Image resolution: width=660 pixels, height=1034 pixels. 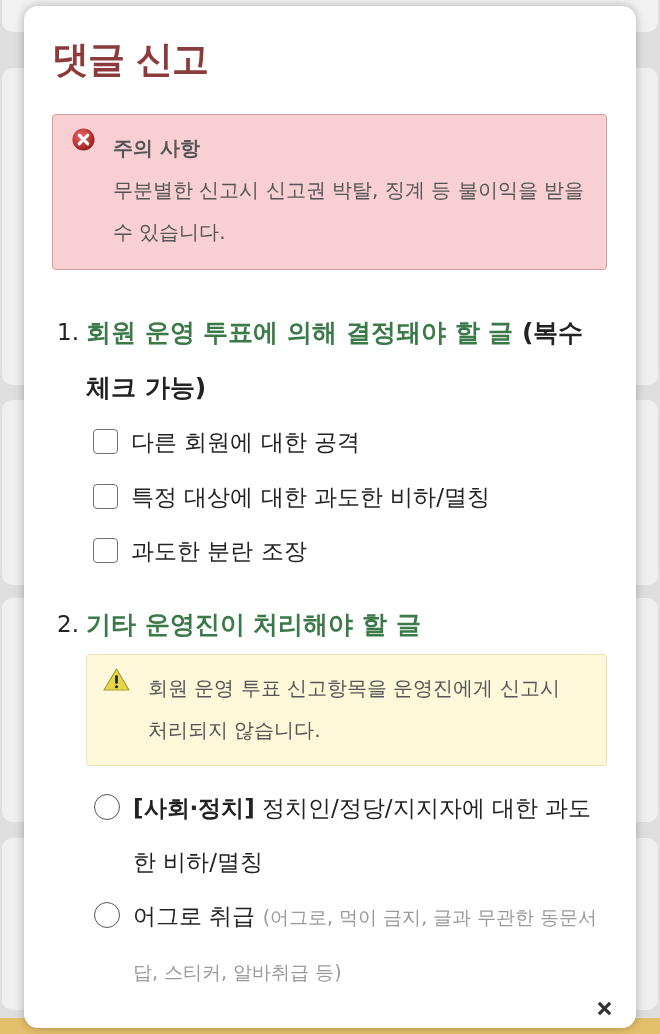 I want to click on section-heading: 회원 운영 투표에 의해 결정돼야 할 글 (복수 체크 가능), so click(x=335, y=360).